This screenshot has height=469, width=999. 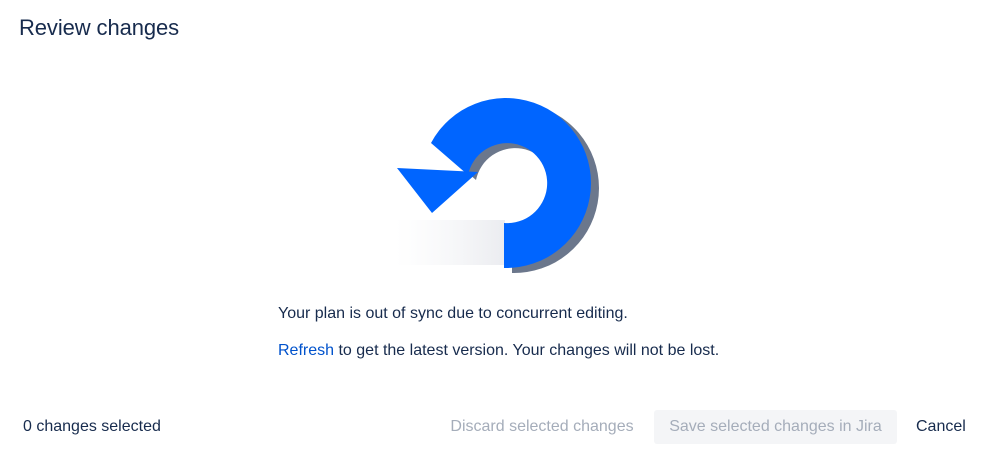 I want to click on refresh-arrow-icon, so click(x=497, y=186).